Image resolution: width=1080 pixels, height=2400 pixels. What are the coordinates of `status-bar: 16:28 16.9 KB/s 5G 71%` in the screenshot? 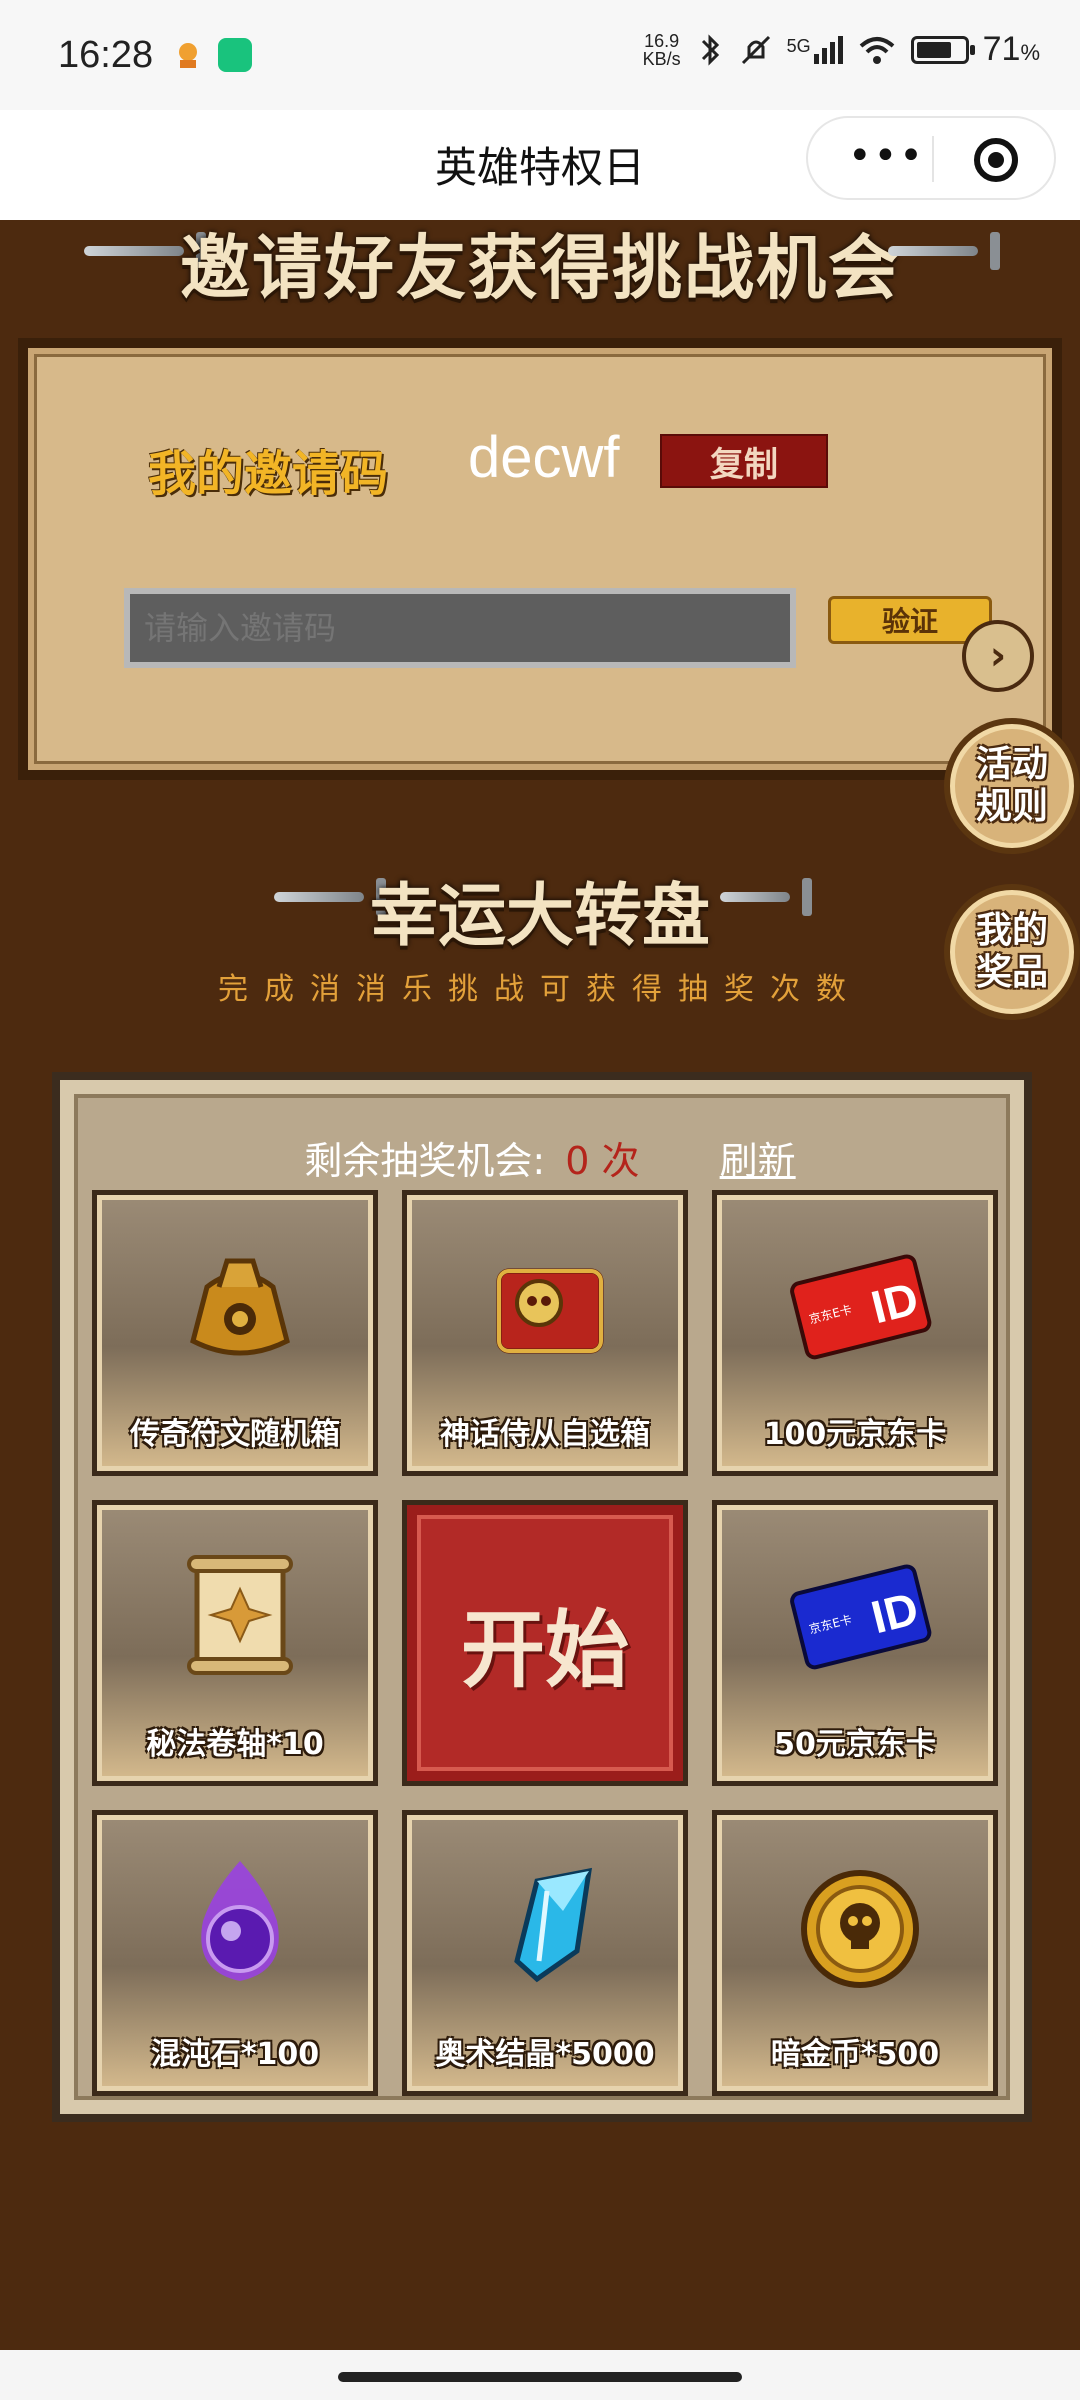 It's located at (540, 55).